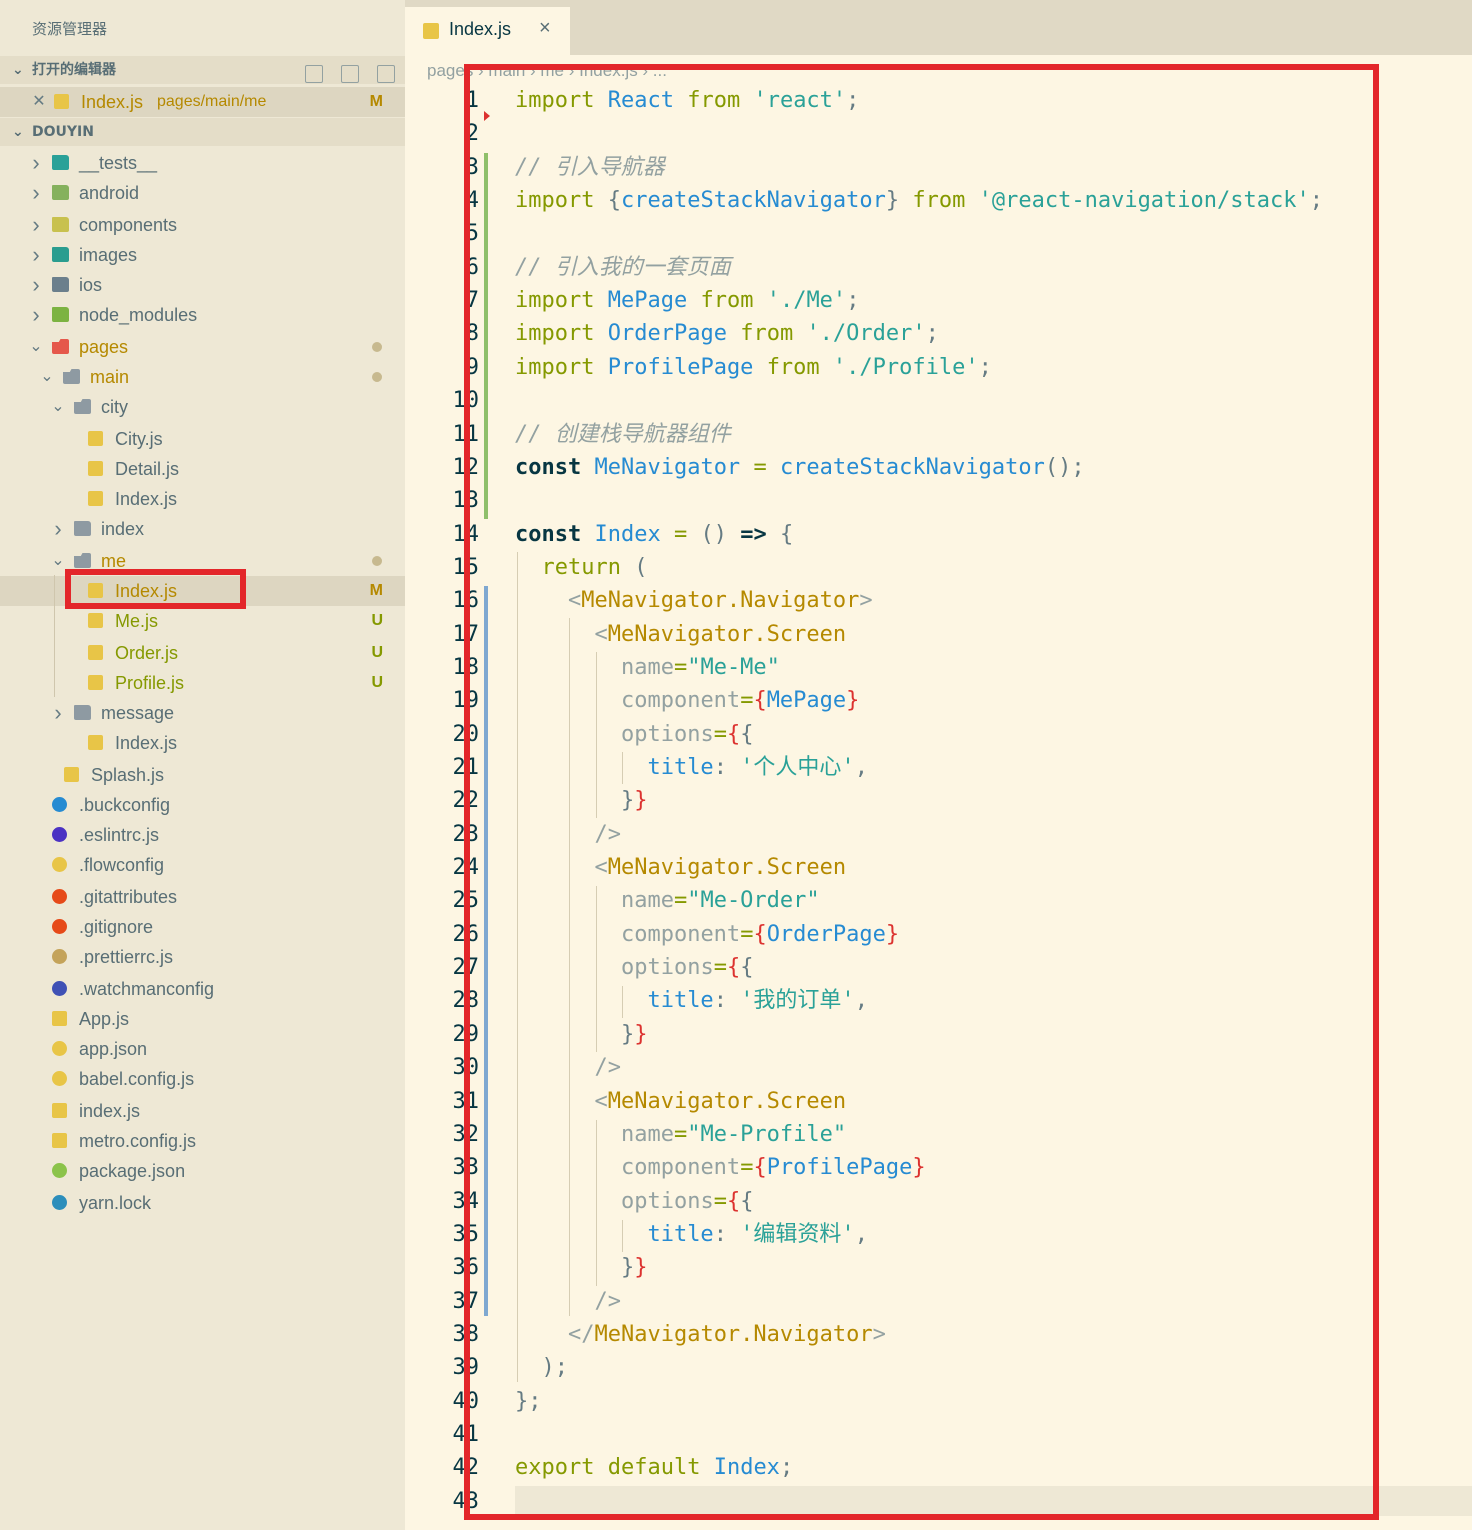 The height and width of the screenshot is (1530, 1472). What do you see at coordinates (691, 1000) in the screenshot?
I see `code-line: title: '我的订单',` at bounding box center [691, 1000].